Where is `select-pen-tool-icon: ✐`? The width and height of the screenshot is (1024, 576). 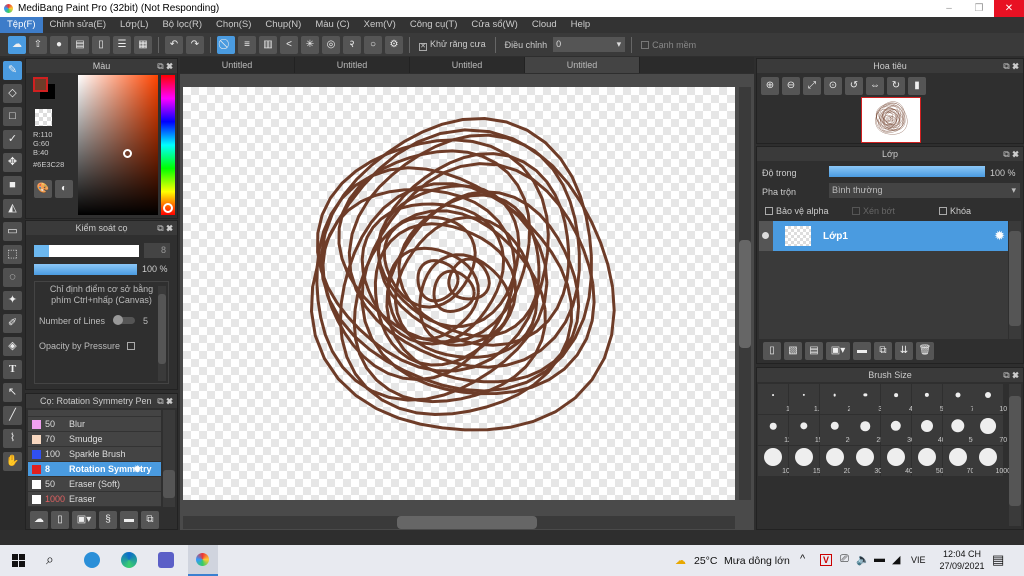
select-pen-tool-icon: ✐ is located at coordinates (12, 323).